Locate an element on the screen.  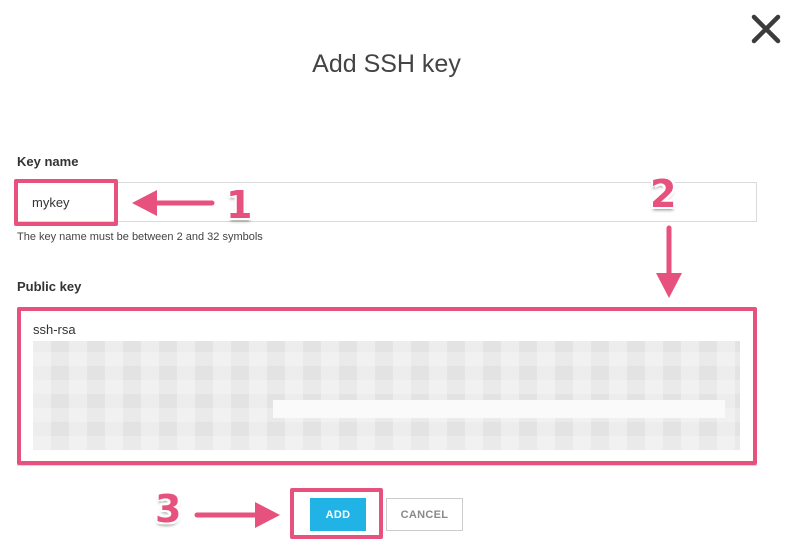
key-name-input is located at coordinates (387, 202).